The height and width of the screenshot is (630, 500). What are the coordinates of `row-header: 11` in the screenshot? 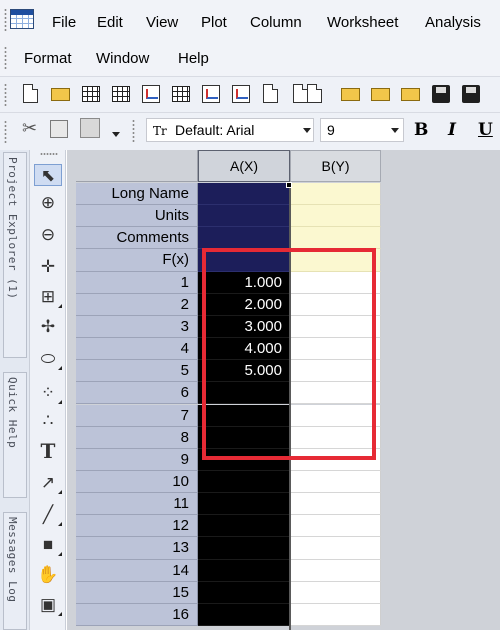 It's located at (137, 504).